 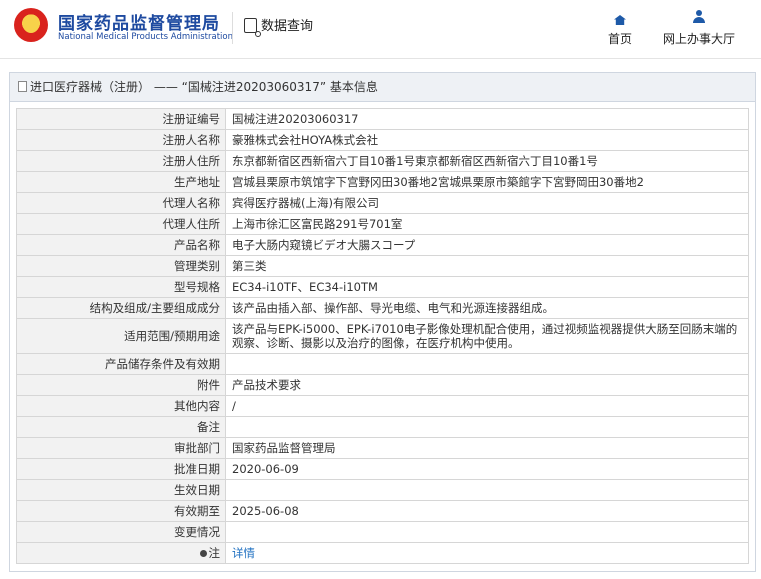 I want to click on field-label: 审批部门, so click(x=121, y=448).